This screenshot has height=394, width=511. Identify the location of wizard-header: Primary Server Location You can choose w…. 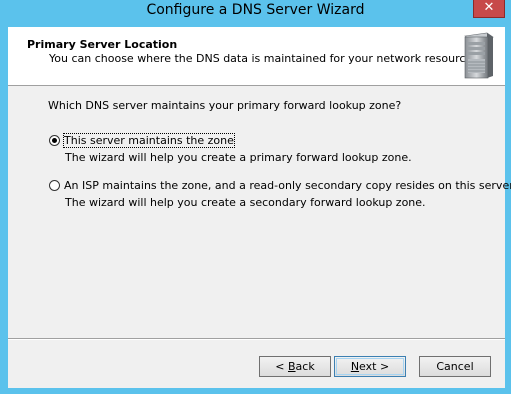
(256, 56).